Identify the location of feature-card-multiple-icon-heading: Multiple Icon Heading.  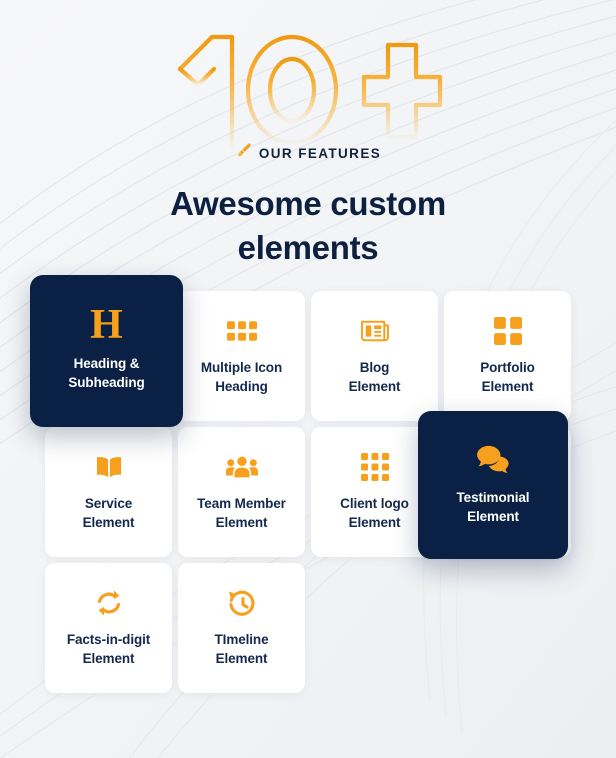
(241, 356).